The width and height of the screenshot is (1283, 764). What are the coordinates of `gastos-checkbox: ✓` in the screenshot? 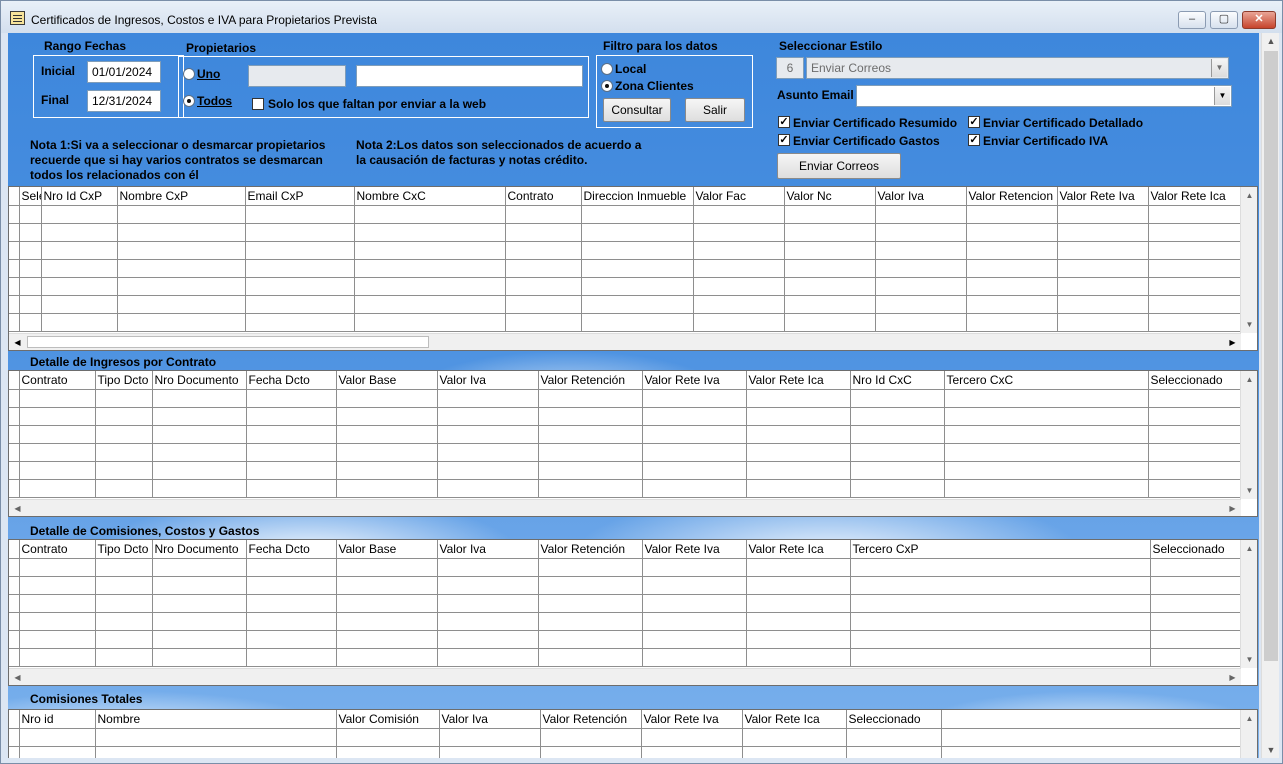 It's located at (784, 140).